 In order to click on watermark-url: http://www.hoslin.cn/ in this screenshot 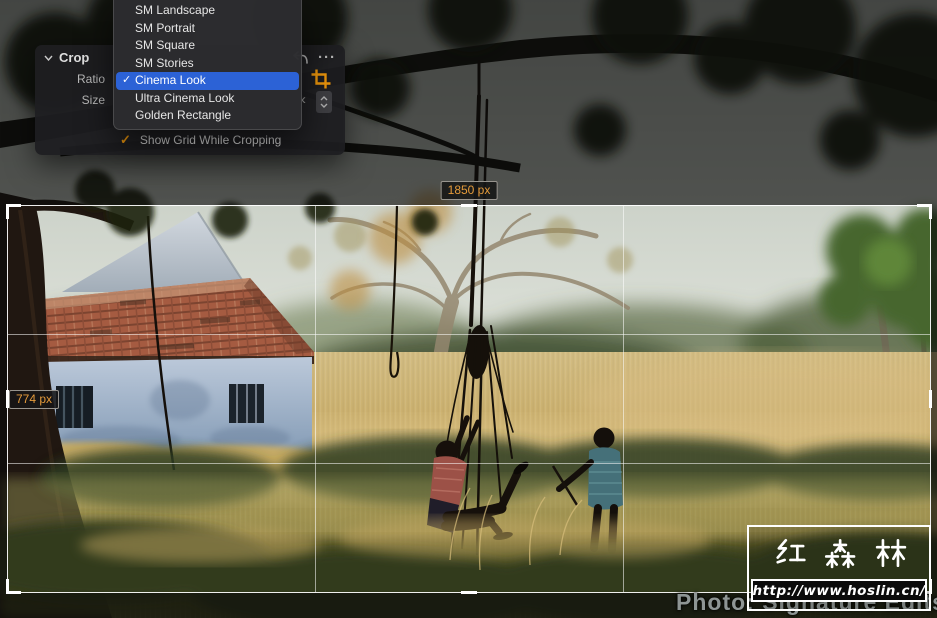, I will do `click(839, 590)`.